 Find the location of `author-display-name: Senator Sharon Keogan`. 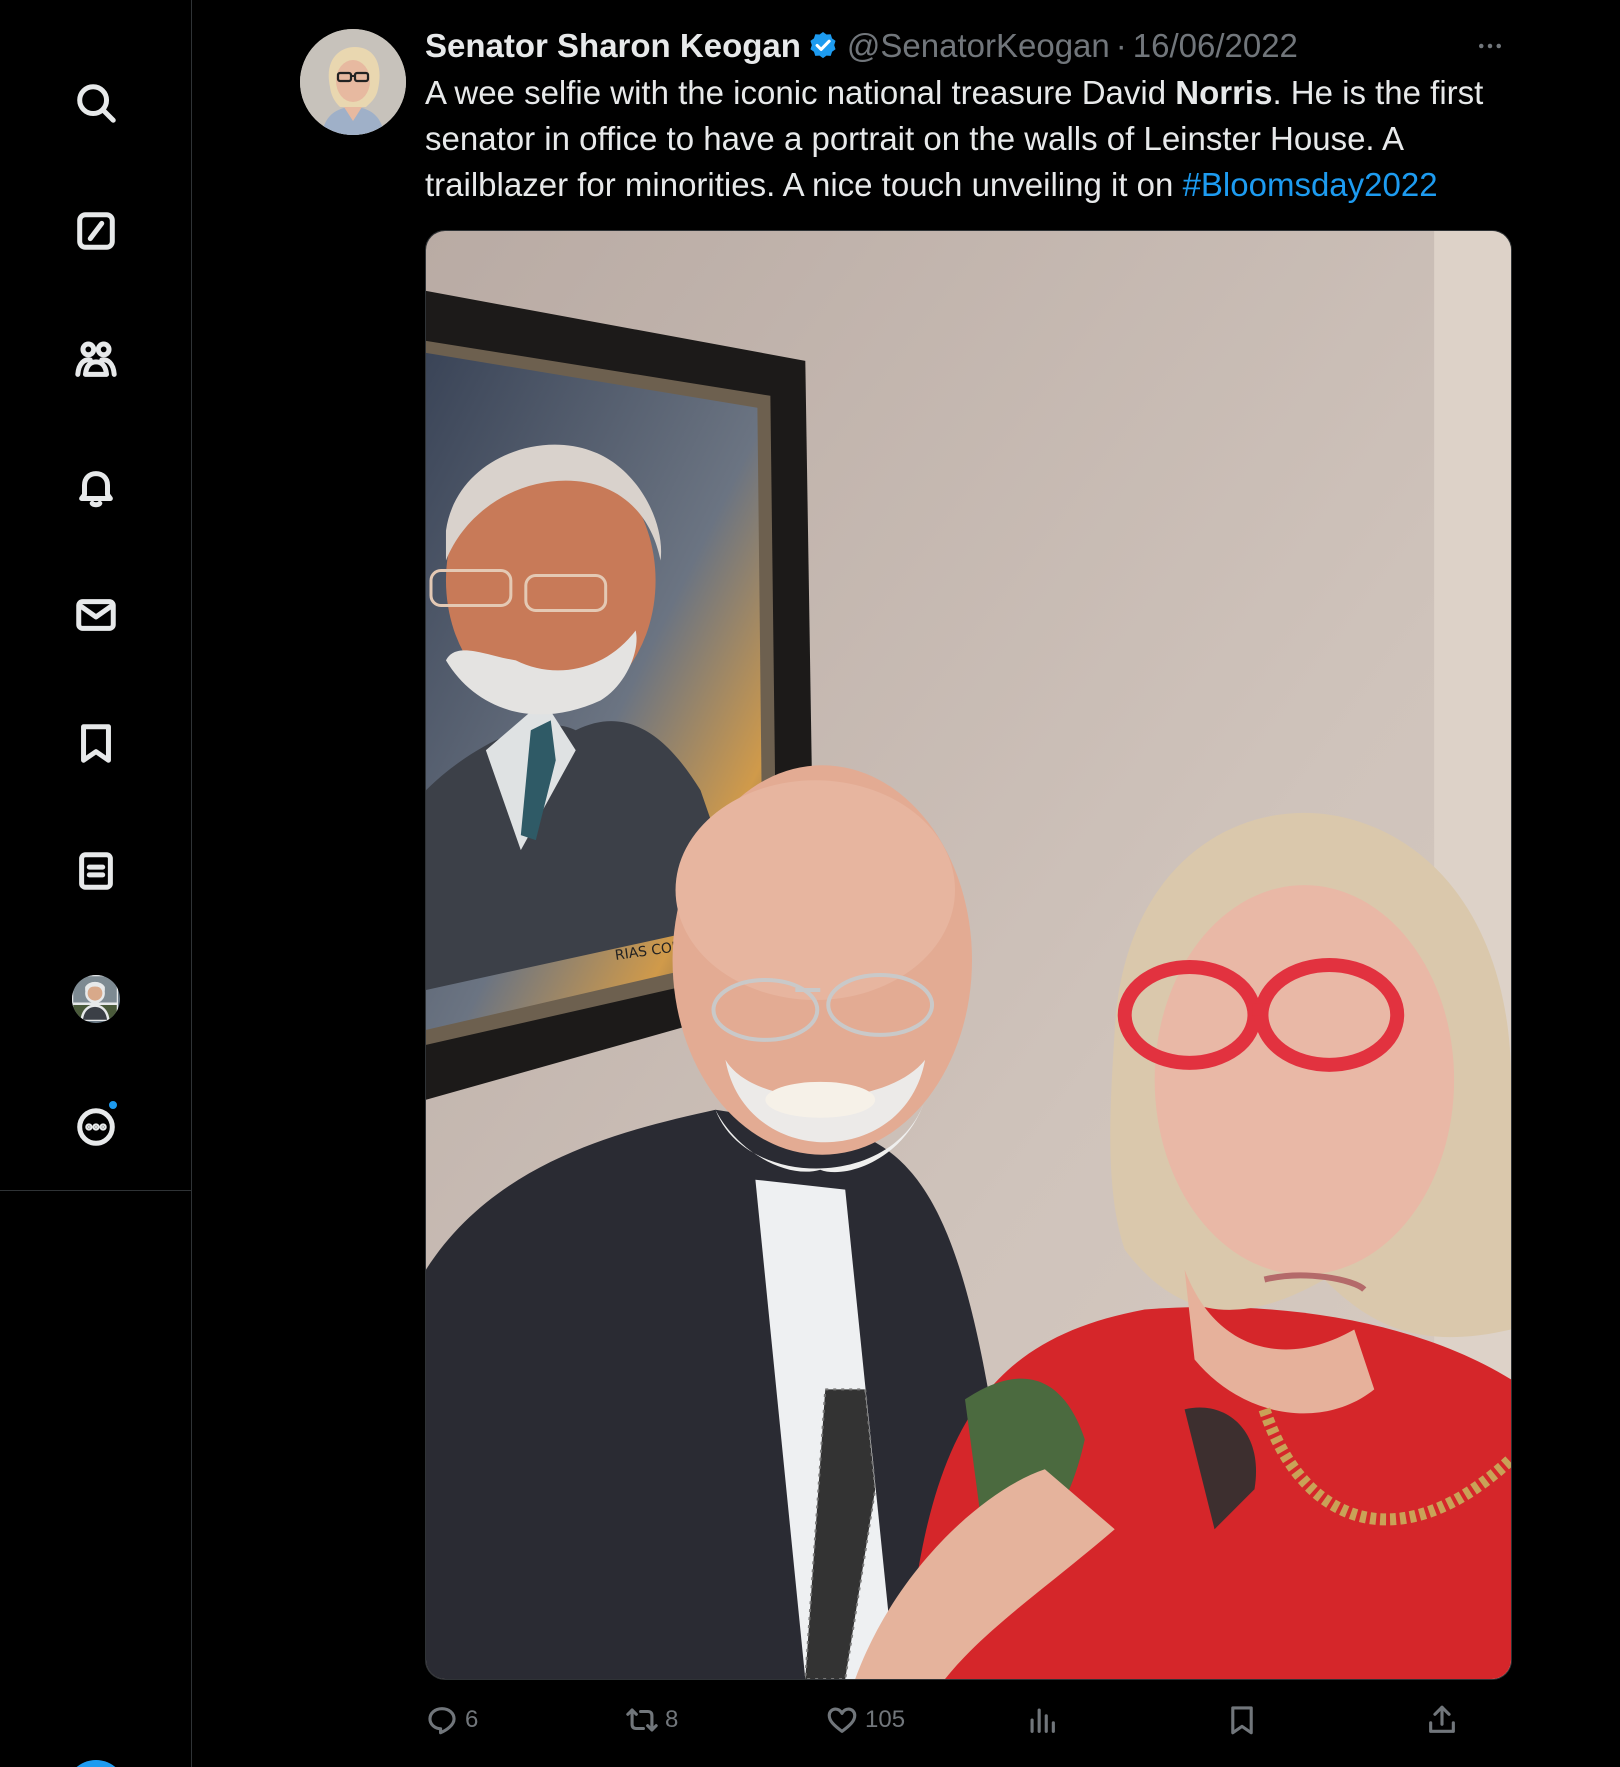

author-display-name: Senator Sharon Keogan is located at coordinates (613, 46).